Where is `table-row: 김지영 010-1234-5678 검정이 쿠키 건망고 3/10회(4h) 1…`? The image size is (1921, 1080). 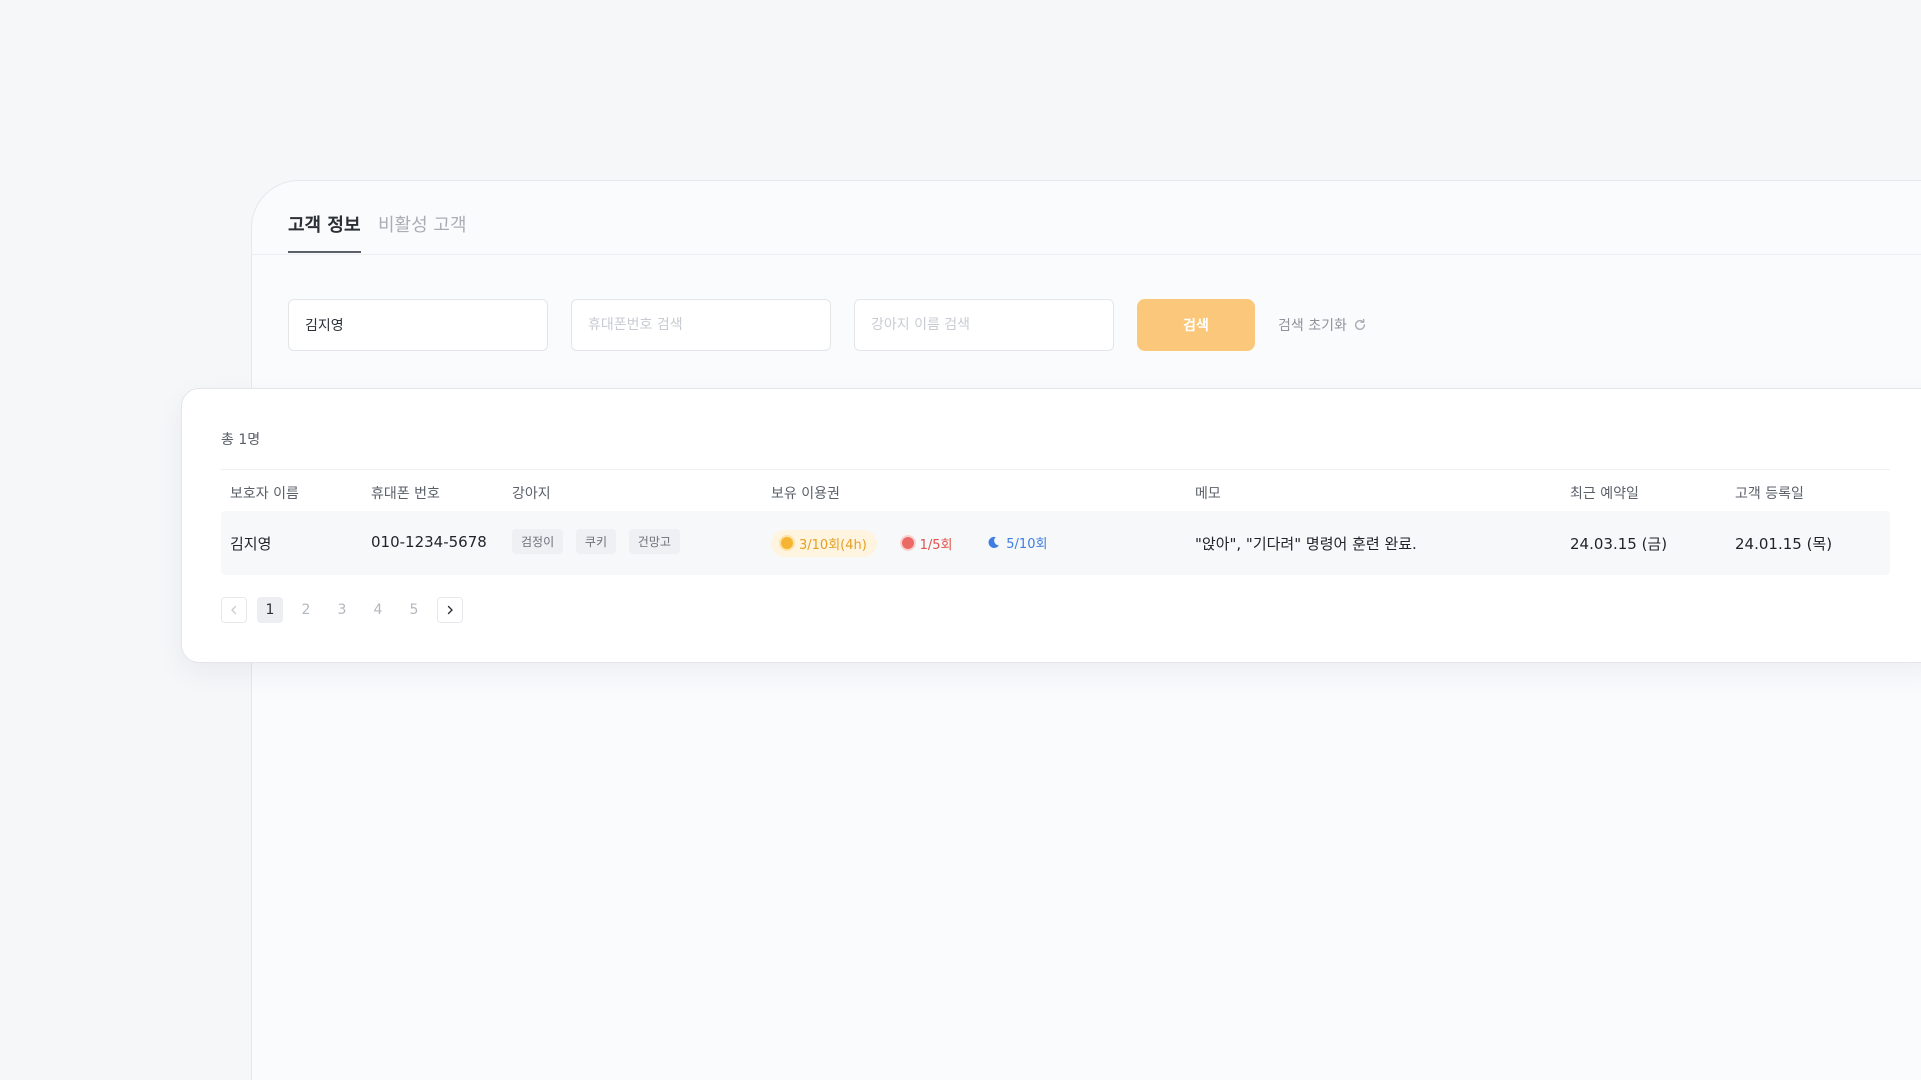 table-row: 김지영 010-1234-5678 검정이 쿠키 건망고 3/10회(4h) 1… is located at coordinates (1055, 543).